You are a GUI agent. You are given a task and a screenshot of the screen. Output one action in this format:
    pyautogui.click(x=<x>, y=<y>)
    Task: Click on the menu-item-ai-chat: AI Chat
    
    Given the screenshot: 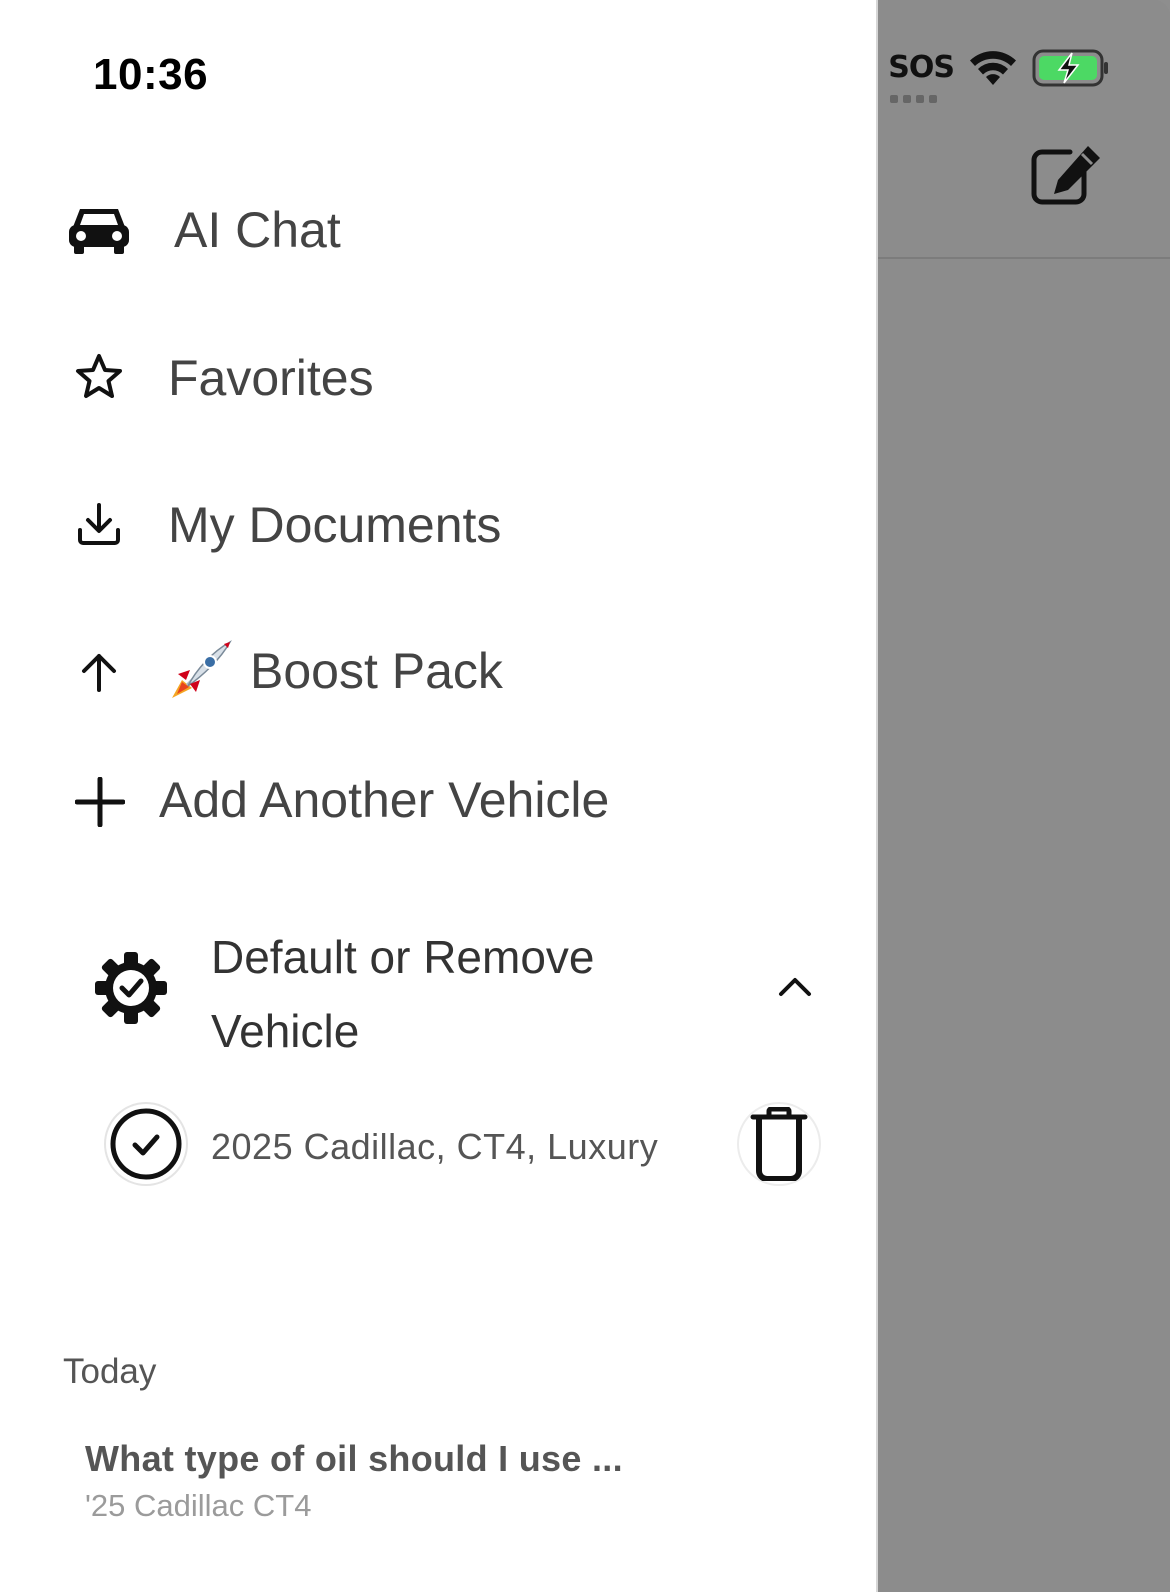 What is the action you would take?
    pyautogui.click(x=439, y=230)
    